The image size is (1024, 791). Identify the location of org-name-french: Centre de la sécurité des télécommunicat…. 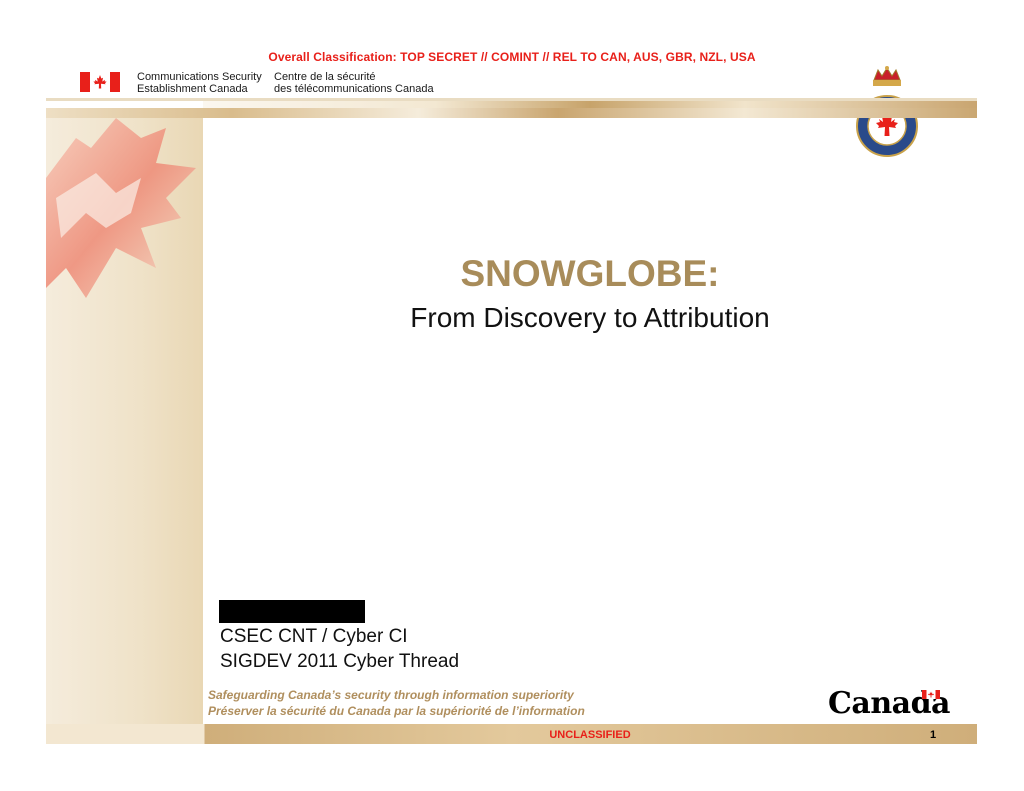
(354, 83).